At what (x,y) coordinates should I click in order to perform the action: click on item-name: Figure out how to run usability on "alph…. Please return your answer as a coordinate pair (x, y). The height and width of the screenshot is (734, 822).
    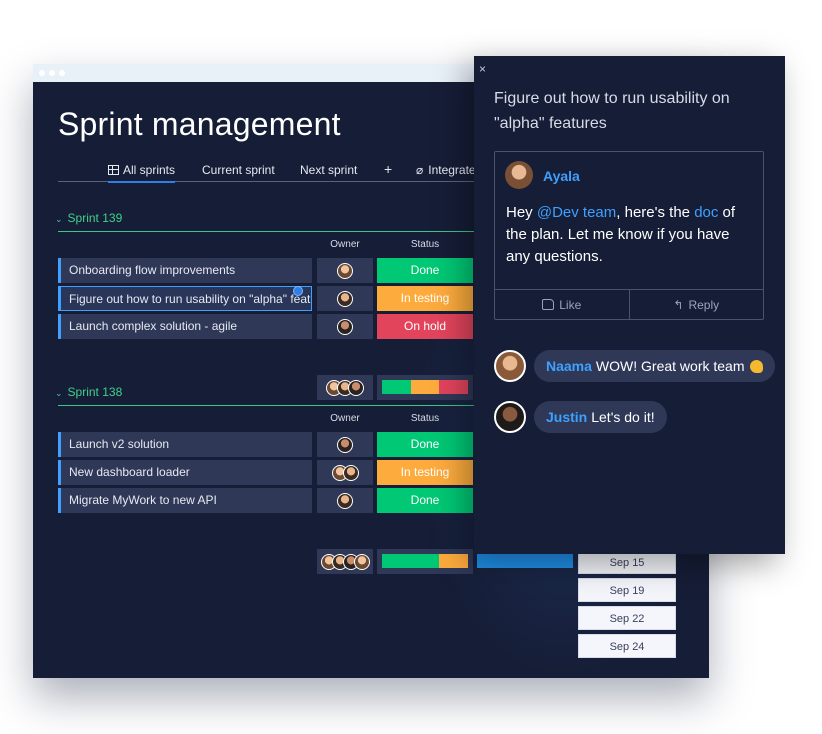
    Looking at the image, I should click on (185, 298).